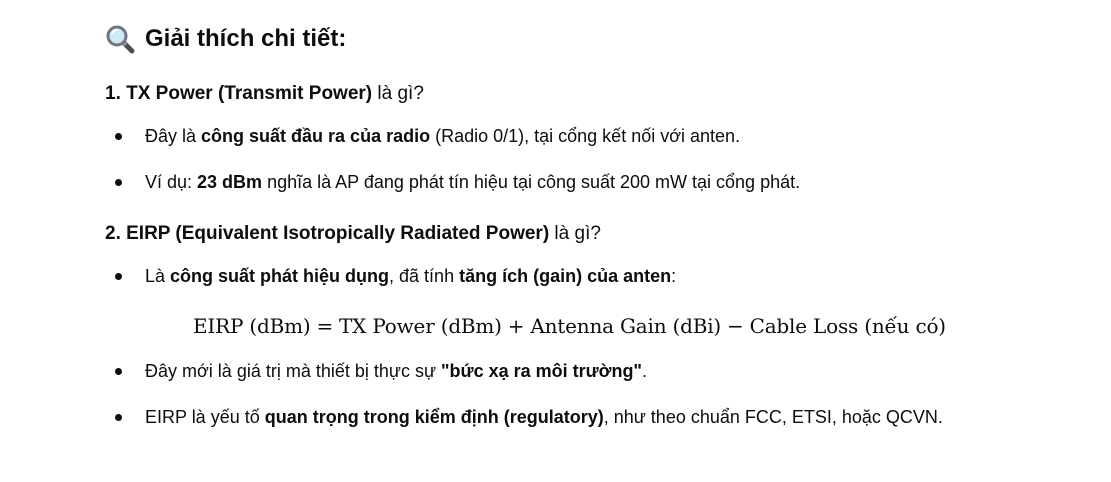 Image resolution: width=1111 pixels, height=482 pixels. Describe the element at coordinates (626, 326) in the screenshot. I see `formula-term-antenna-gain: Antenna Gain (dBi)` at that location.